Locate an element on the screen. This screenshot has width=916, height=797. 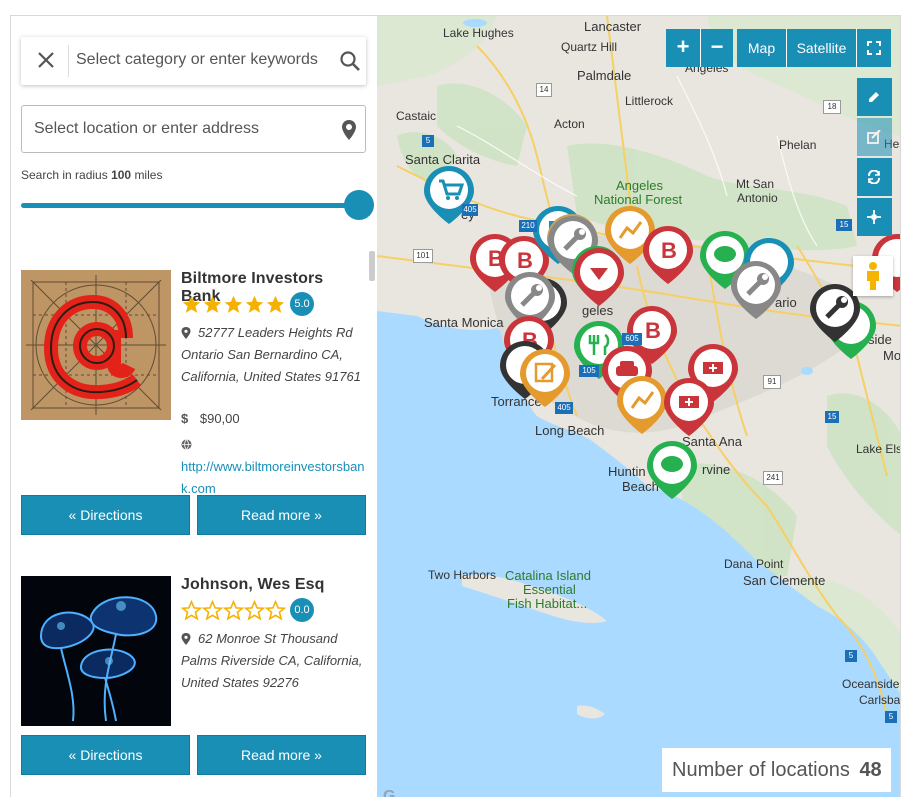
draw-button is located at coordinates (874, 97).